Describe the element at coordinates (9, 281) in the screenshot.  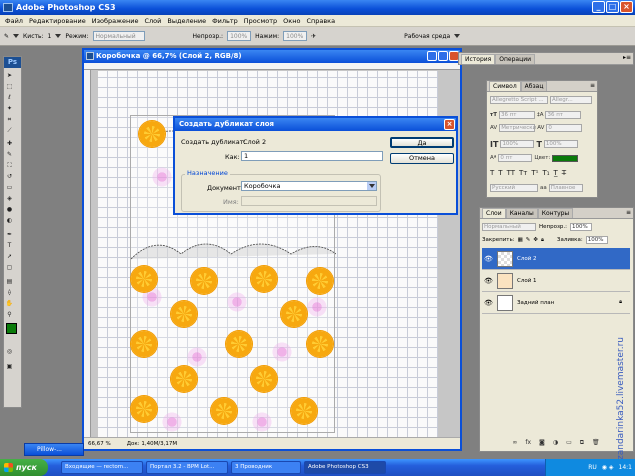
I see `notes-tool-icon: ▤` at that location.